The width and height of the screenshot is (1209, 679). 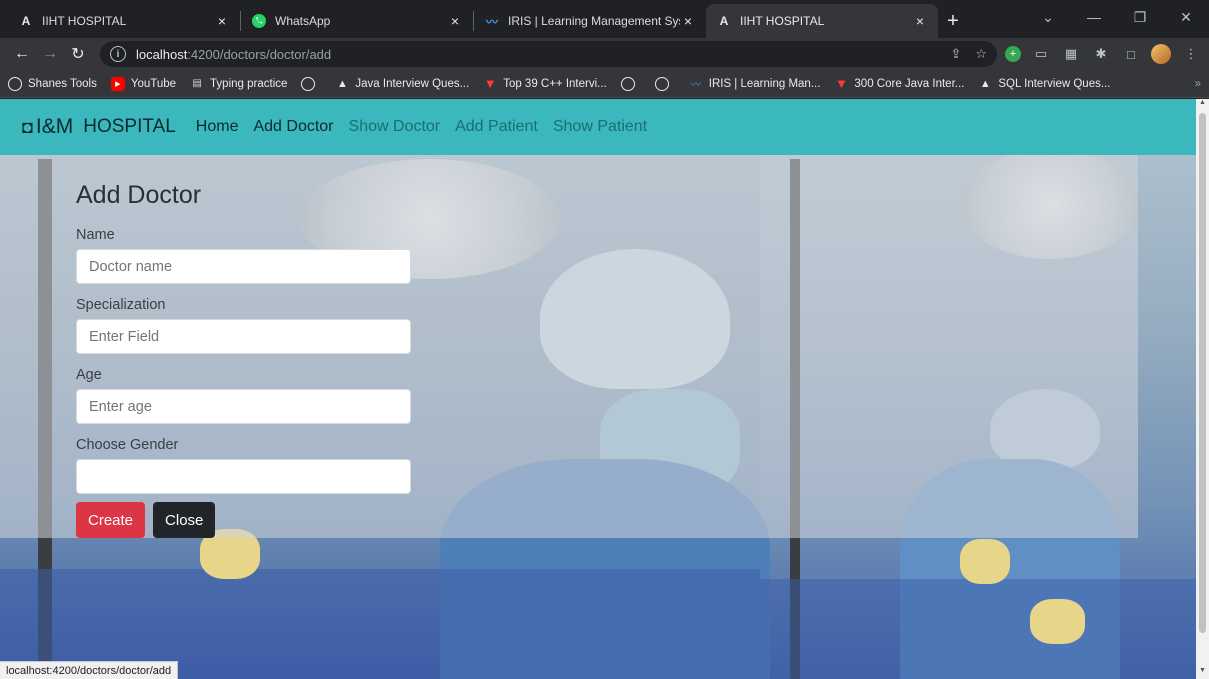 What do you see at coordinates (89, 375) in the screenshot?
I see `age-label: Age` at bounding box center [89, 375].